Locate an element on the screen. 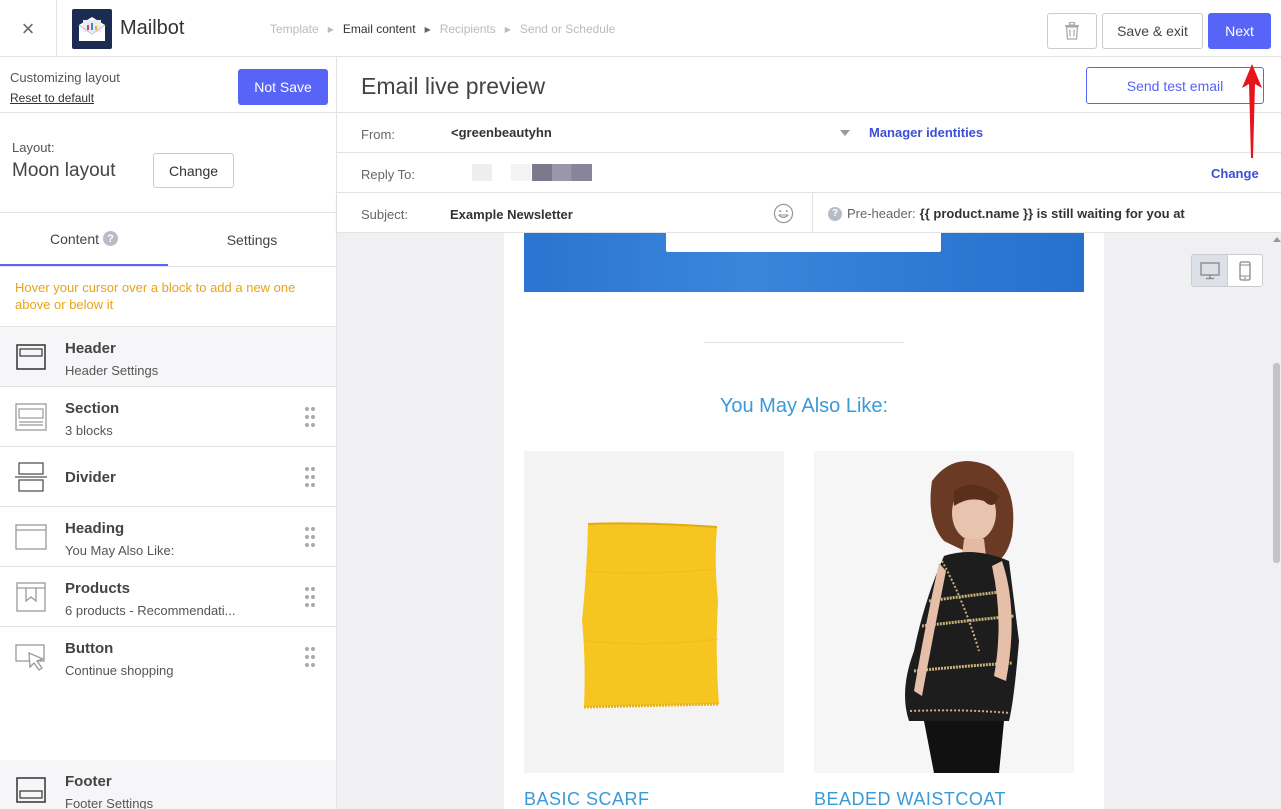  tab-settings: Settings is located at coordinates (252, 239).